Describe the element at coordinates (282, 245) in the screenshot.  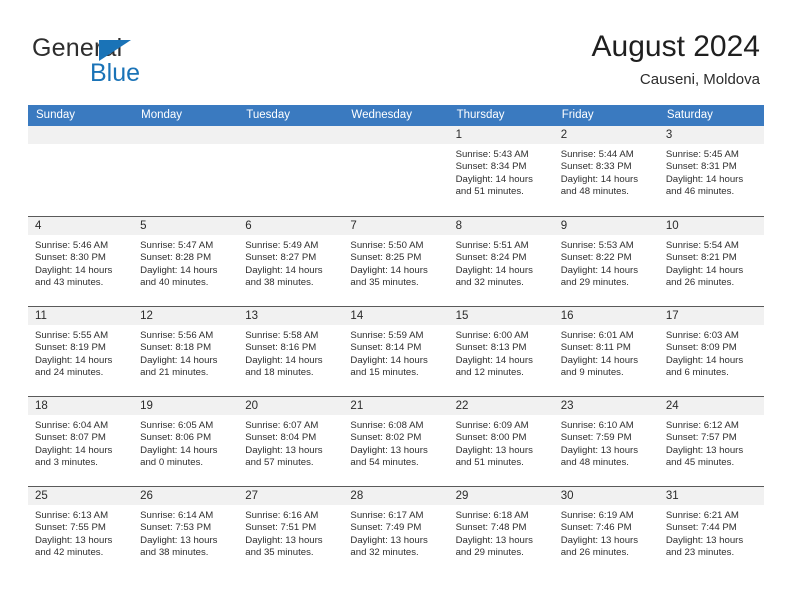
I see `day-sunrise-text: Sunrise: 5:49 AM` at that location.